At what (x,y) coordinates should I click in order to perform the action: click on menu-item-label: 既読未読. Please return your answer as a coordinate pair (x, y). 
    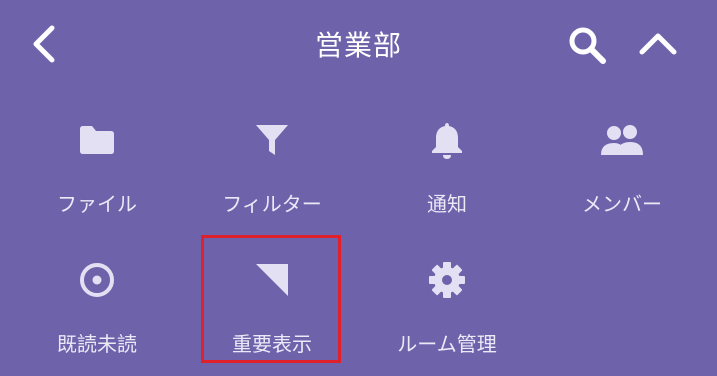
    Looking at the image, I should click on (97, 344).